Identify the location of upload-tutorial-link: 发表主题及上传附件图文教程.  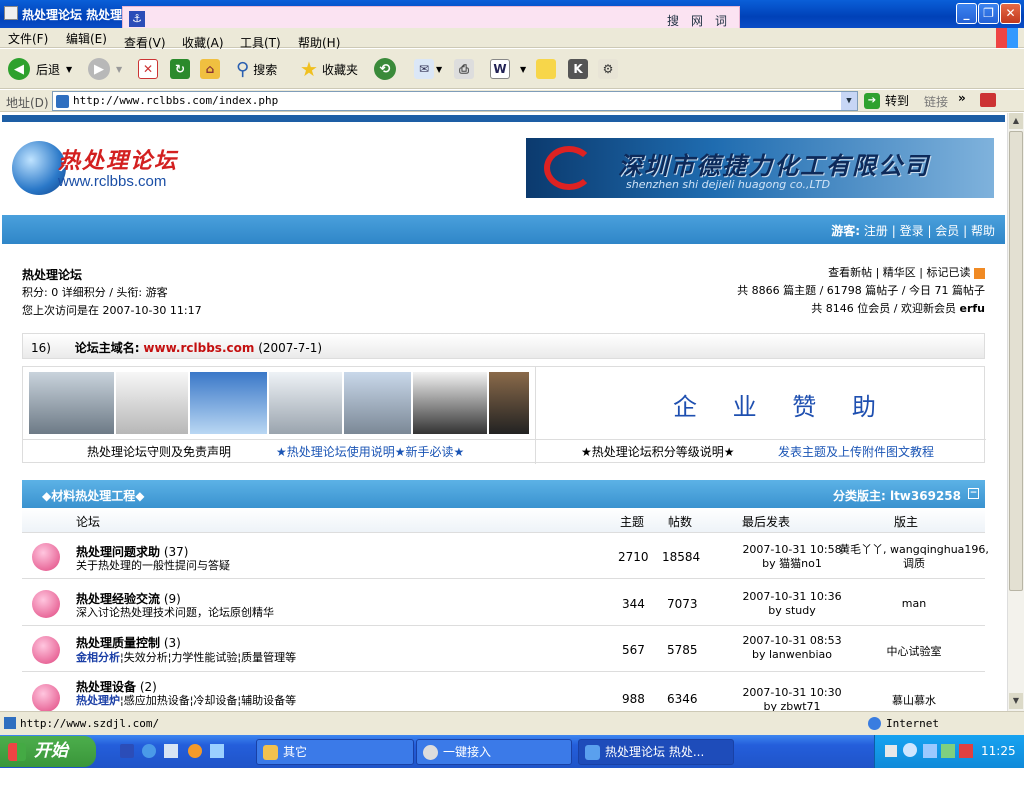
(856, 451).